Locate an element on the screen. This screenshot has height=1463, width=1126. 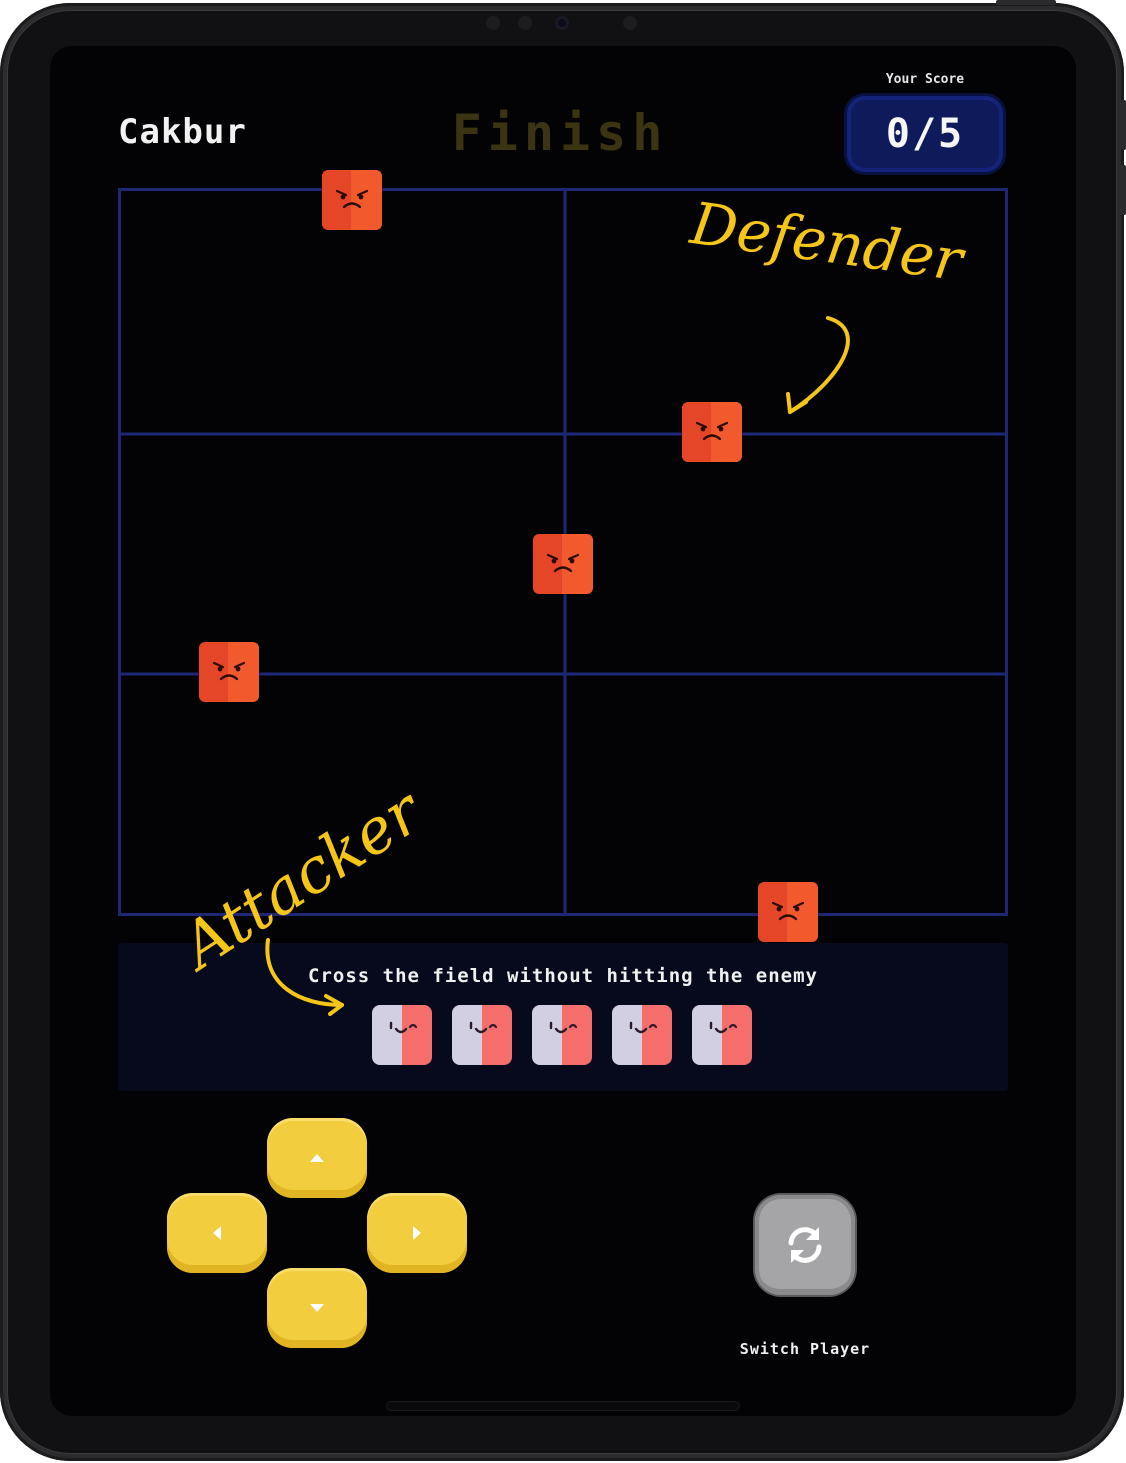
score-value: 0/5 is located at coordinates (925, 134).